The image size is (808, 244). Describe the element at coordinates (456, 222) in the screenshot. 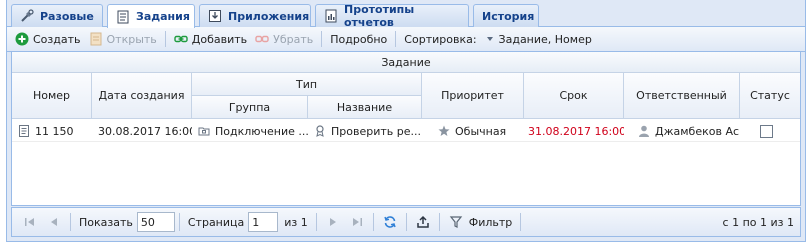

I see `filter-icon` at that location.